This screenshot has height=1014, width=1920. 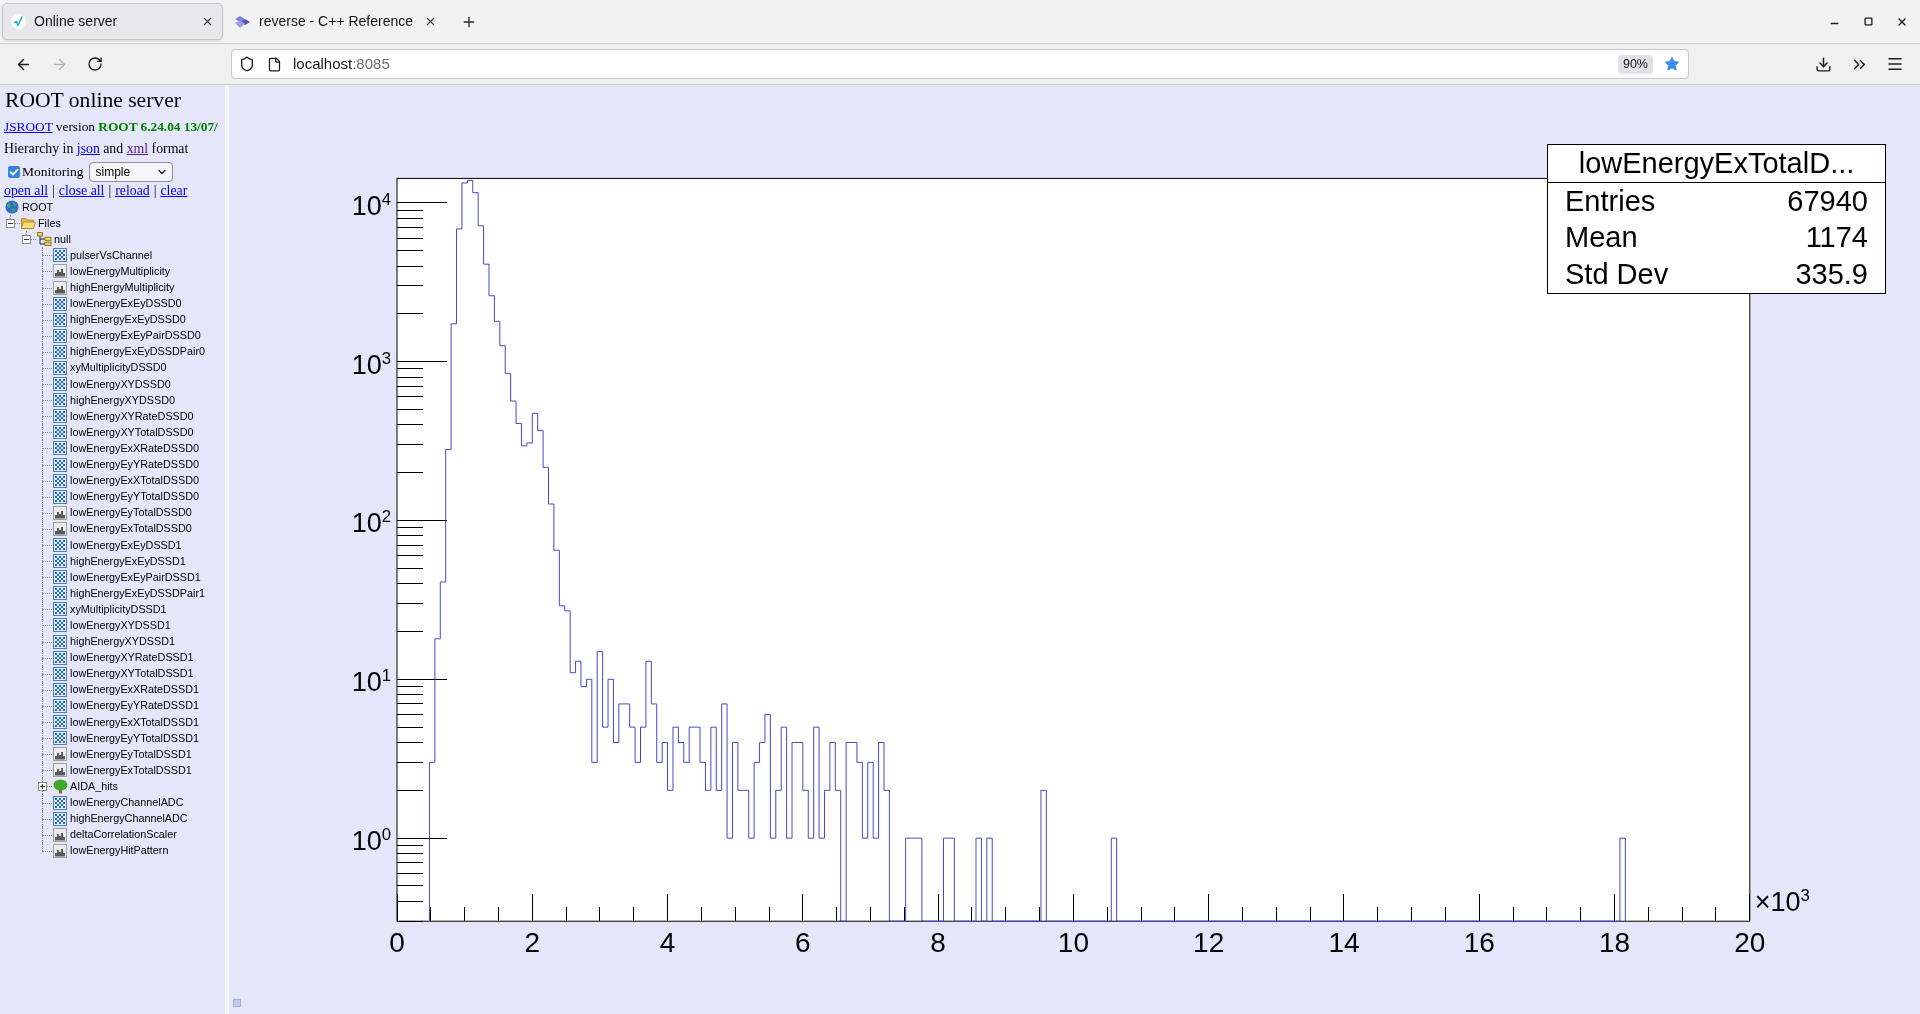 What do you see at coordinates (371, 365) in the screenshot?
I see `axis-tick-label: 10$^{3}$` at bounding box center [371, 365].